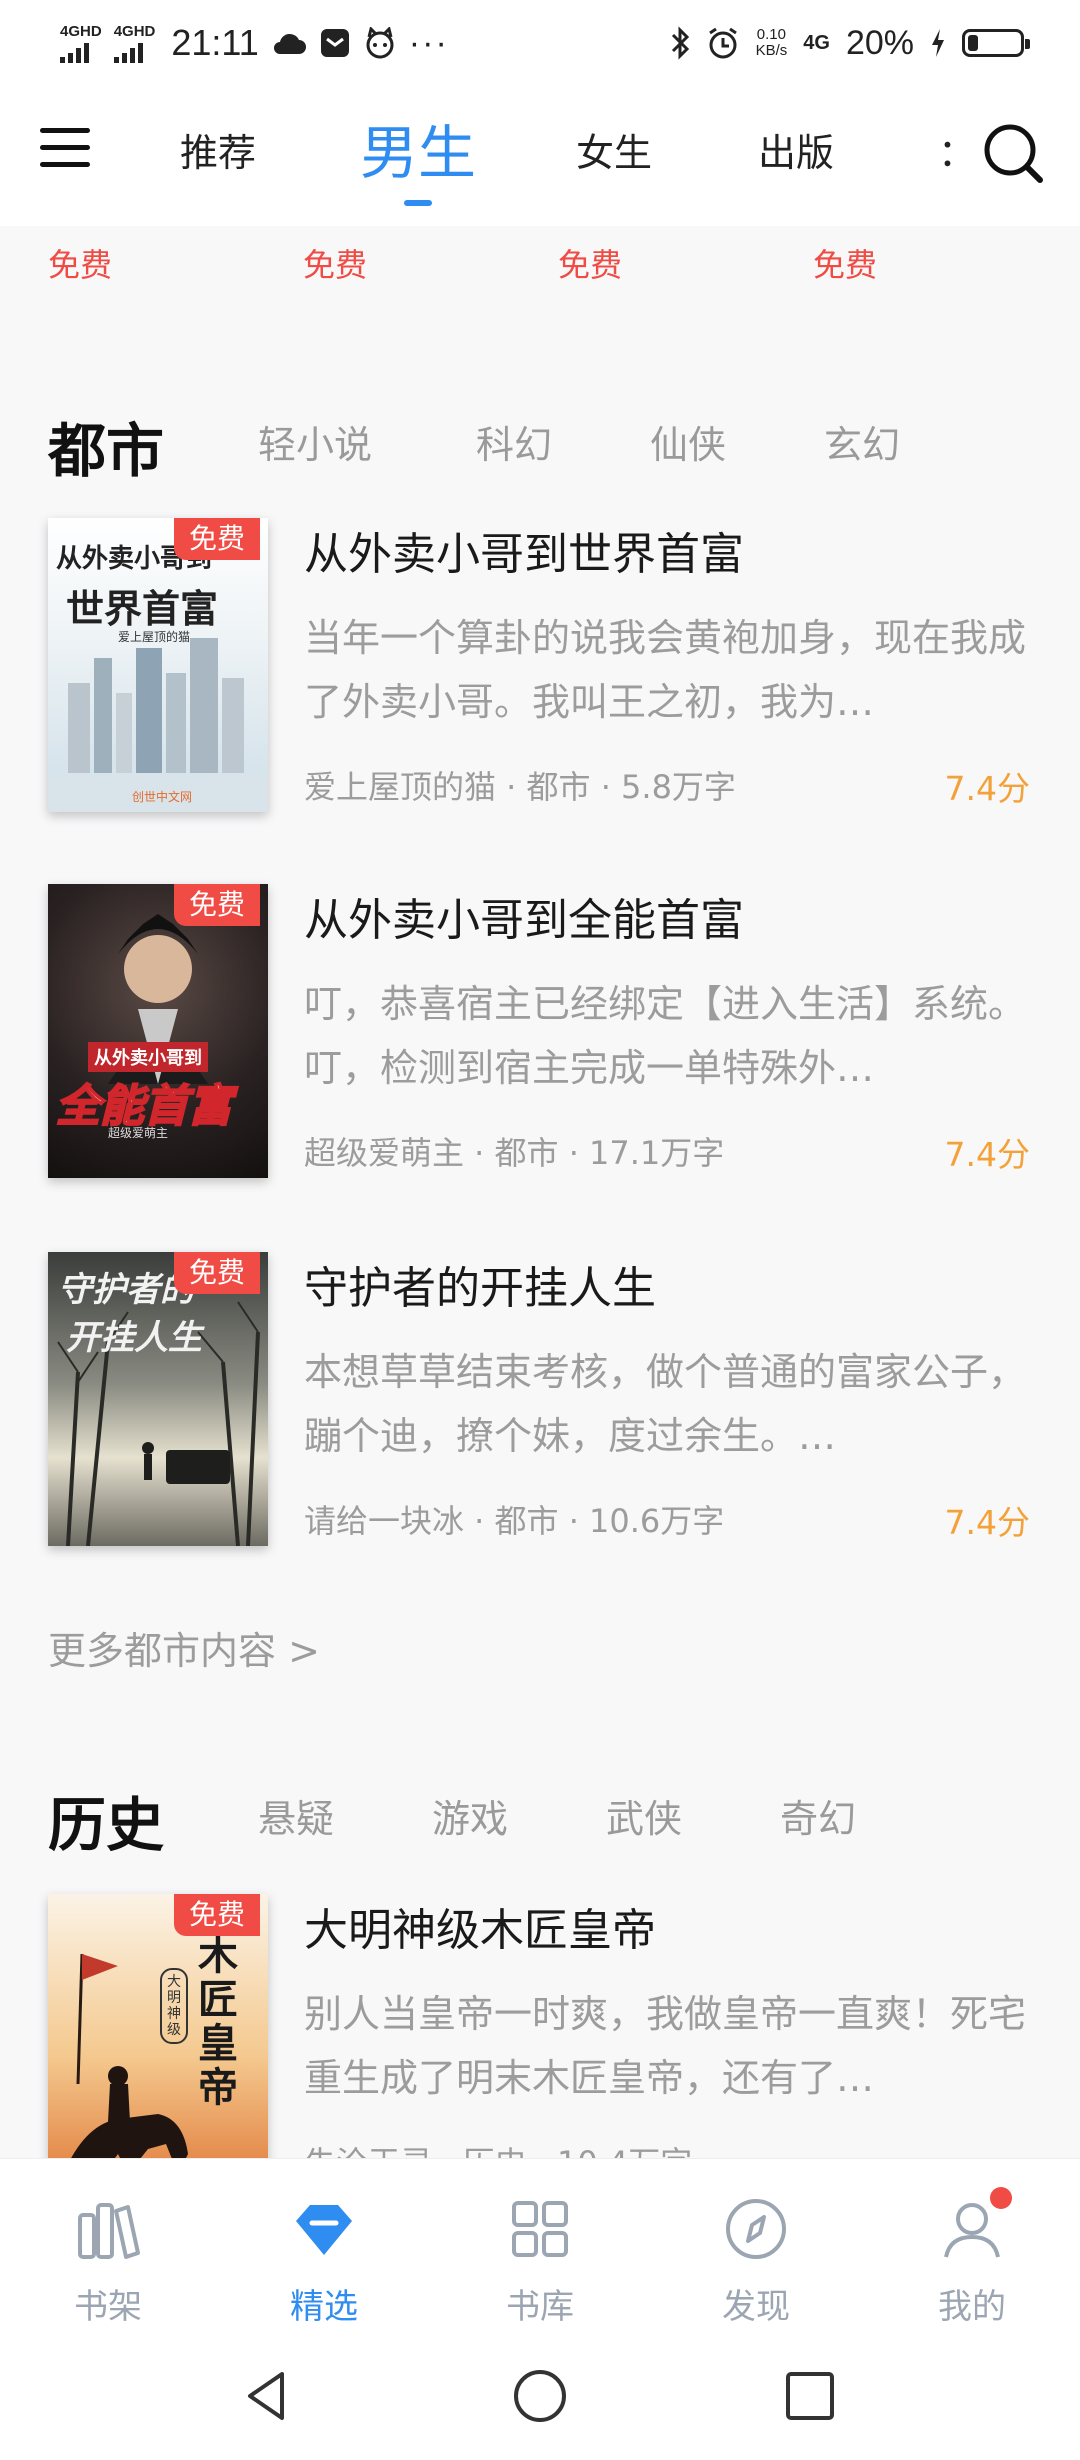 Image resolution: width=1080 pixels, height=2460 pixels. Describe the element at coordinates (158, 2041) in the screenshot. I see `book-cover: 木匠皇帝 大明神级 免费` at that location.